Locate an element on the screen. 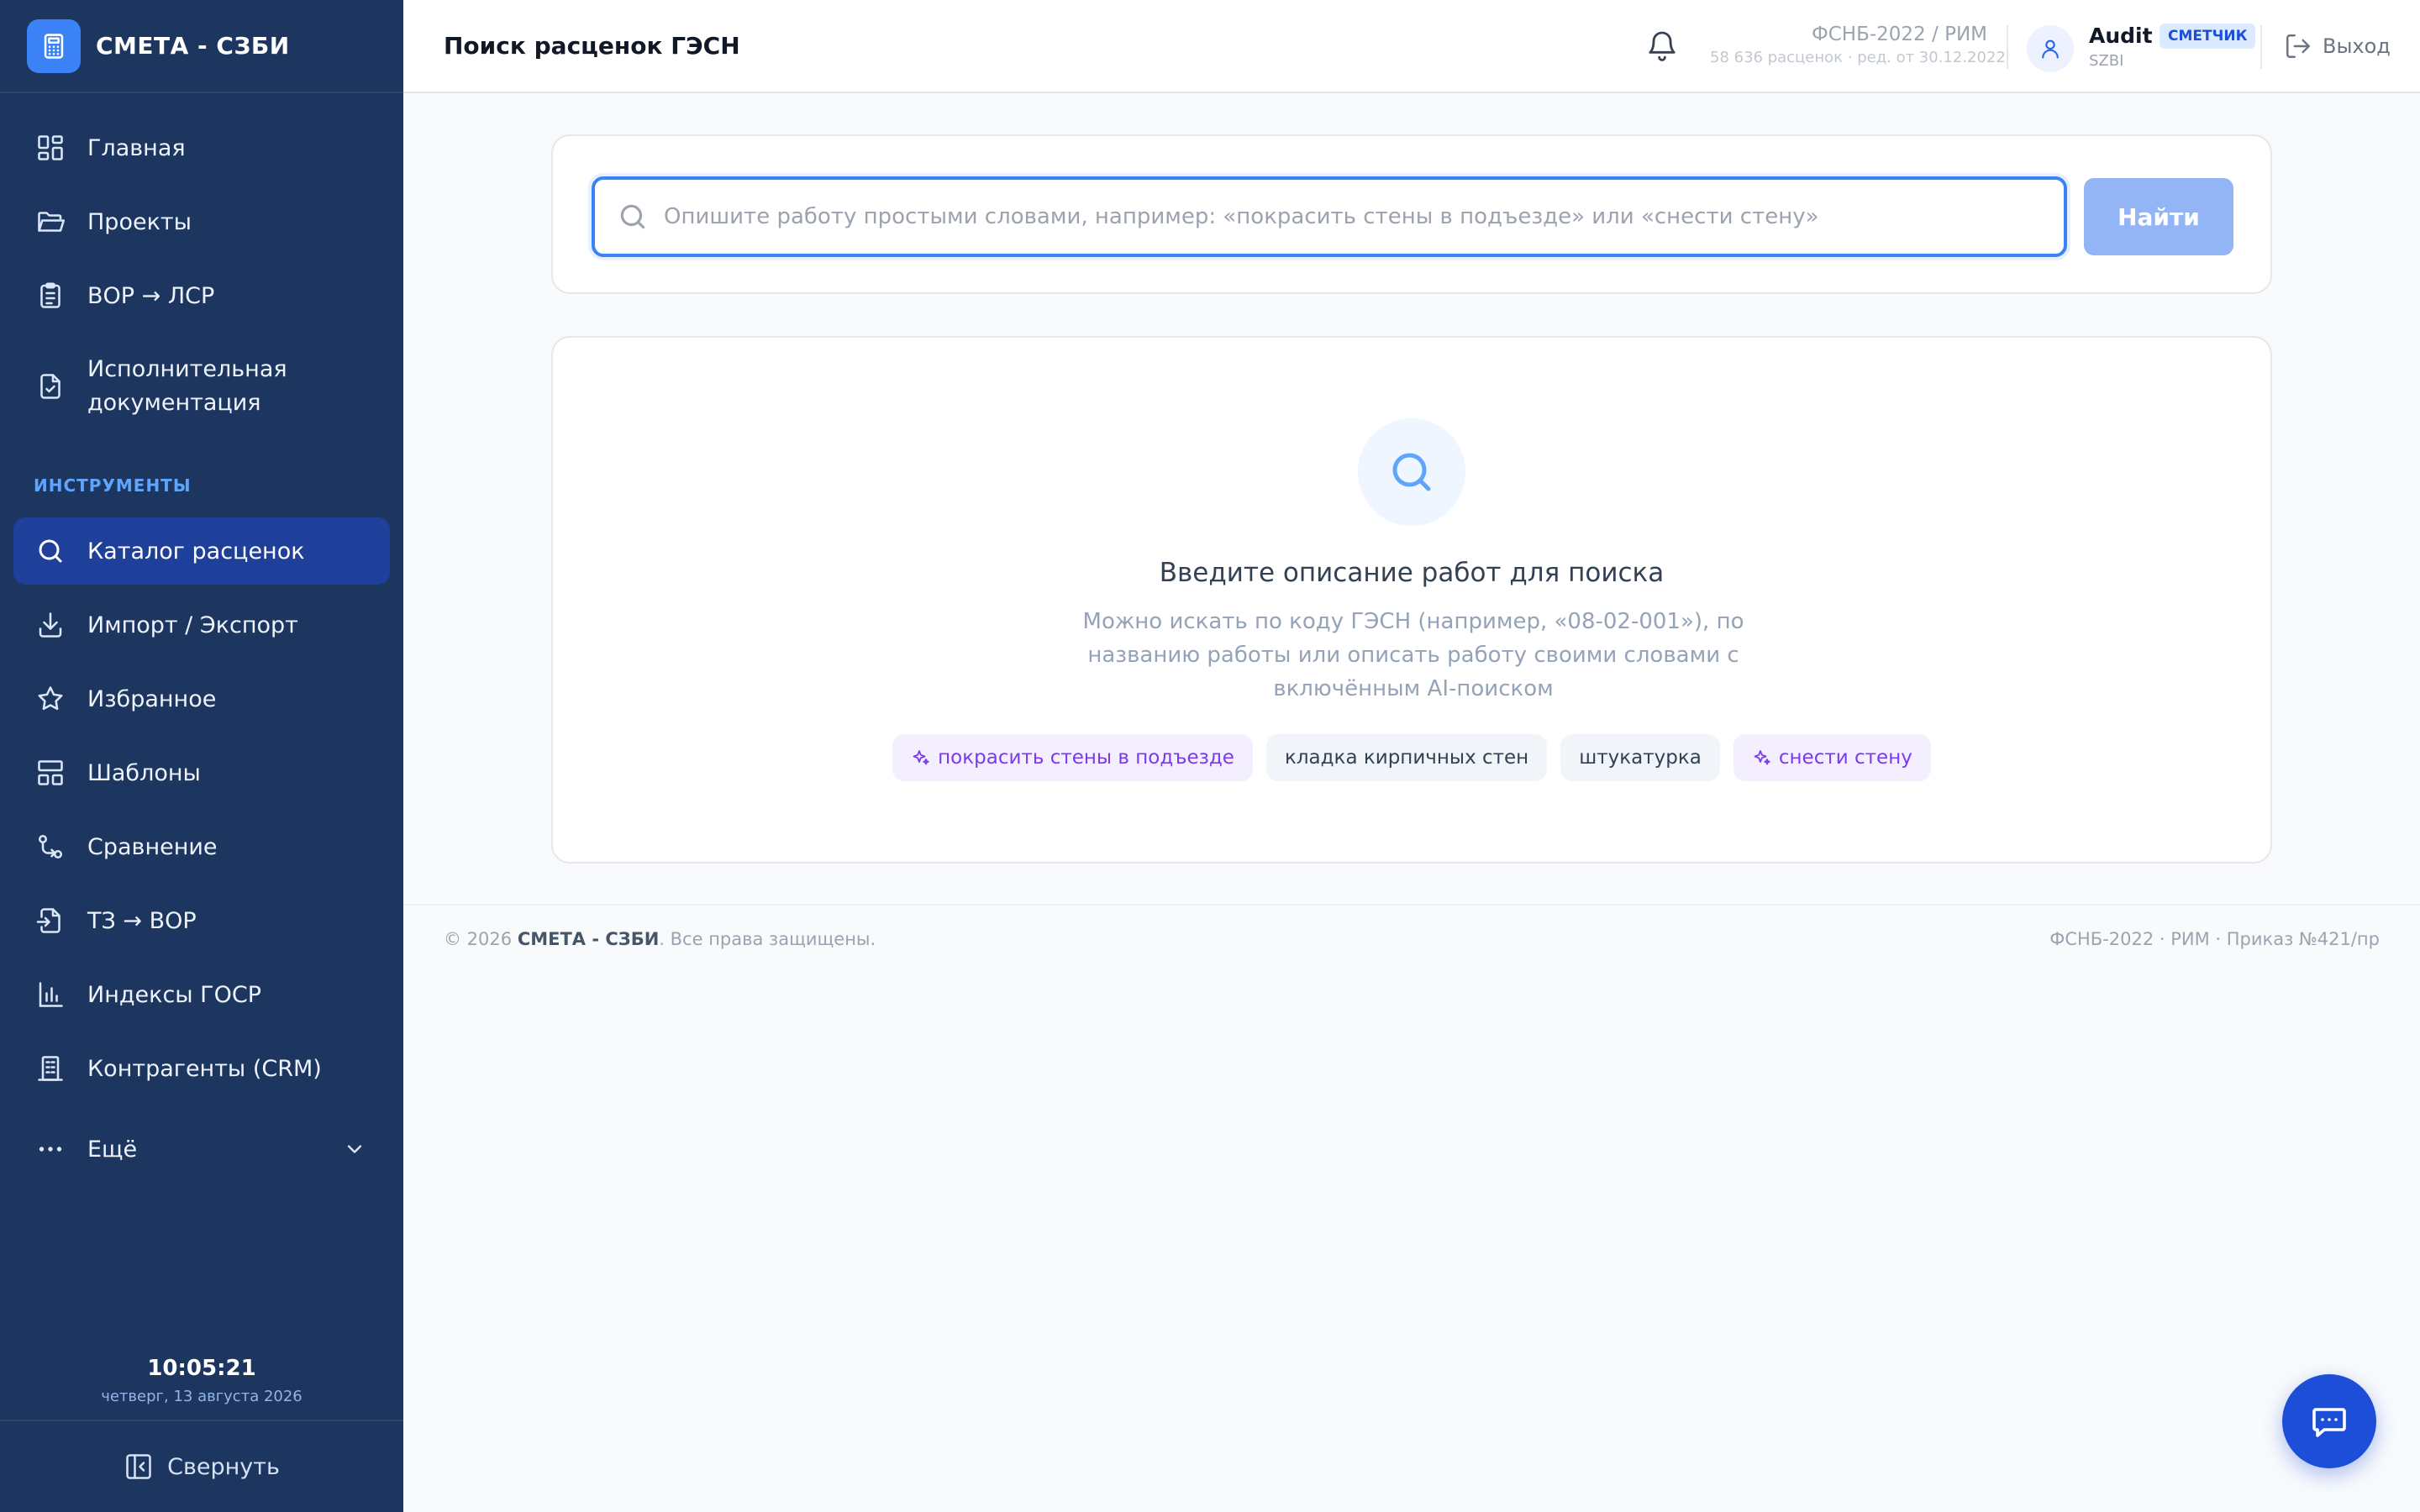 The width and height of the screenshot is (2420, 1512). sidebar-item-label: Проекты is located at coordinates (139, 221).